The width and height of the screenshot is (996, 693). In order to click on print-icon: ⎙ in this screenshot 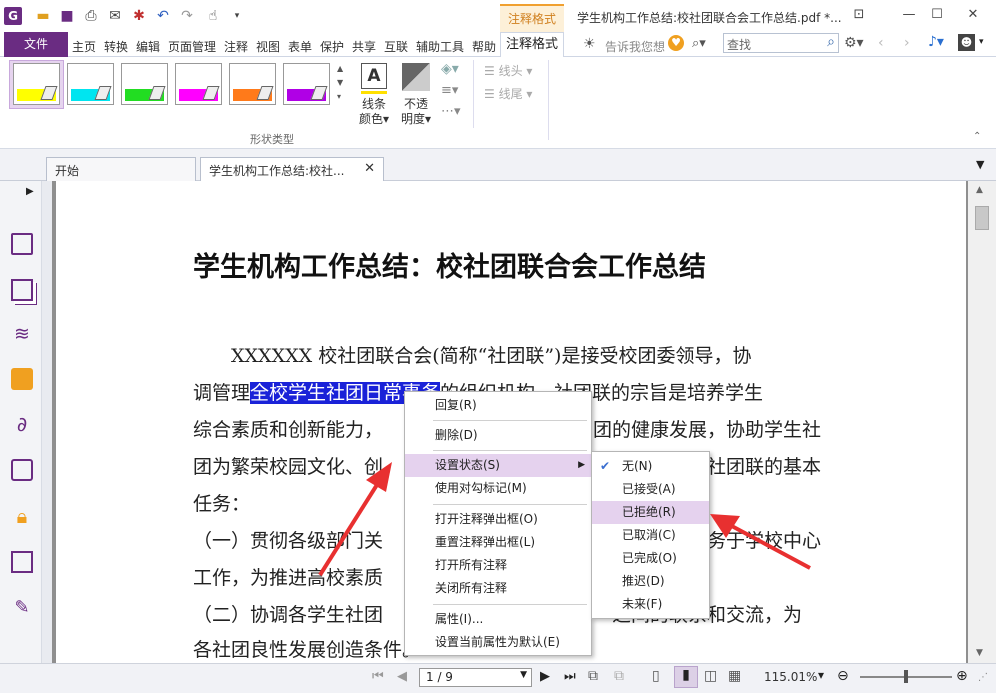, I will do `click(91, 16)`.